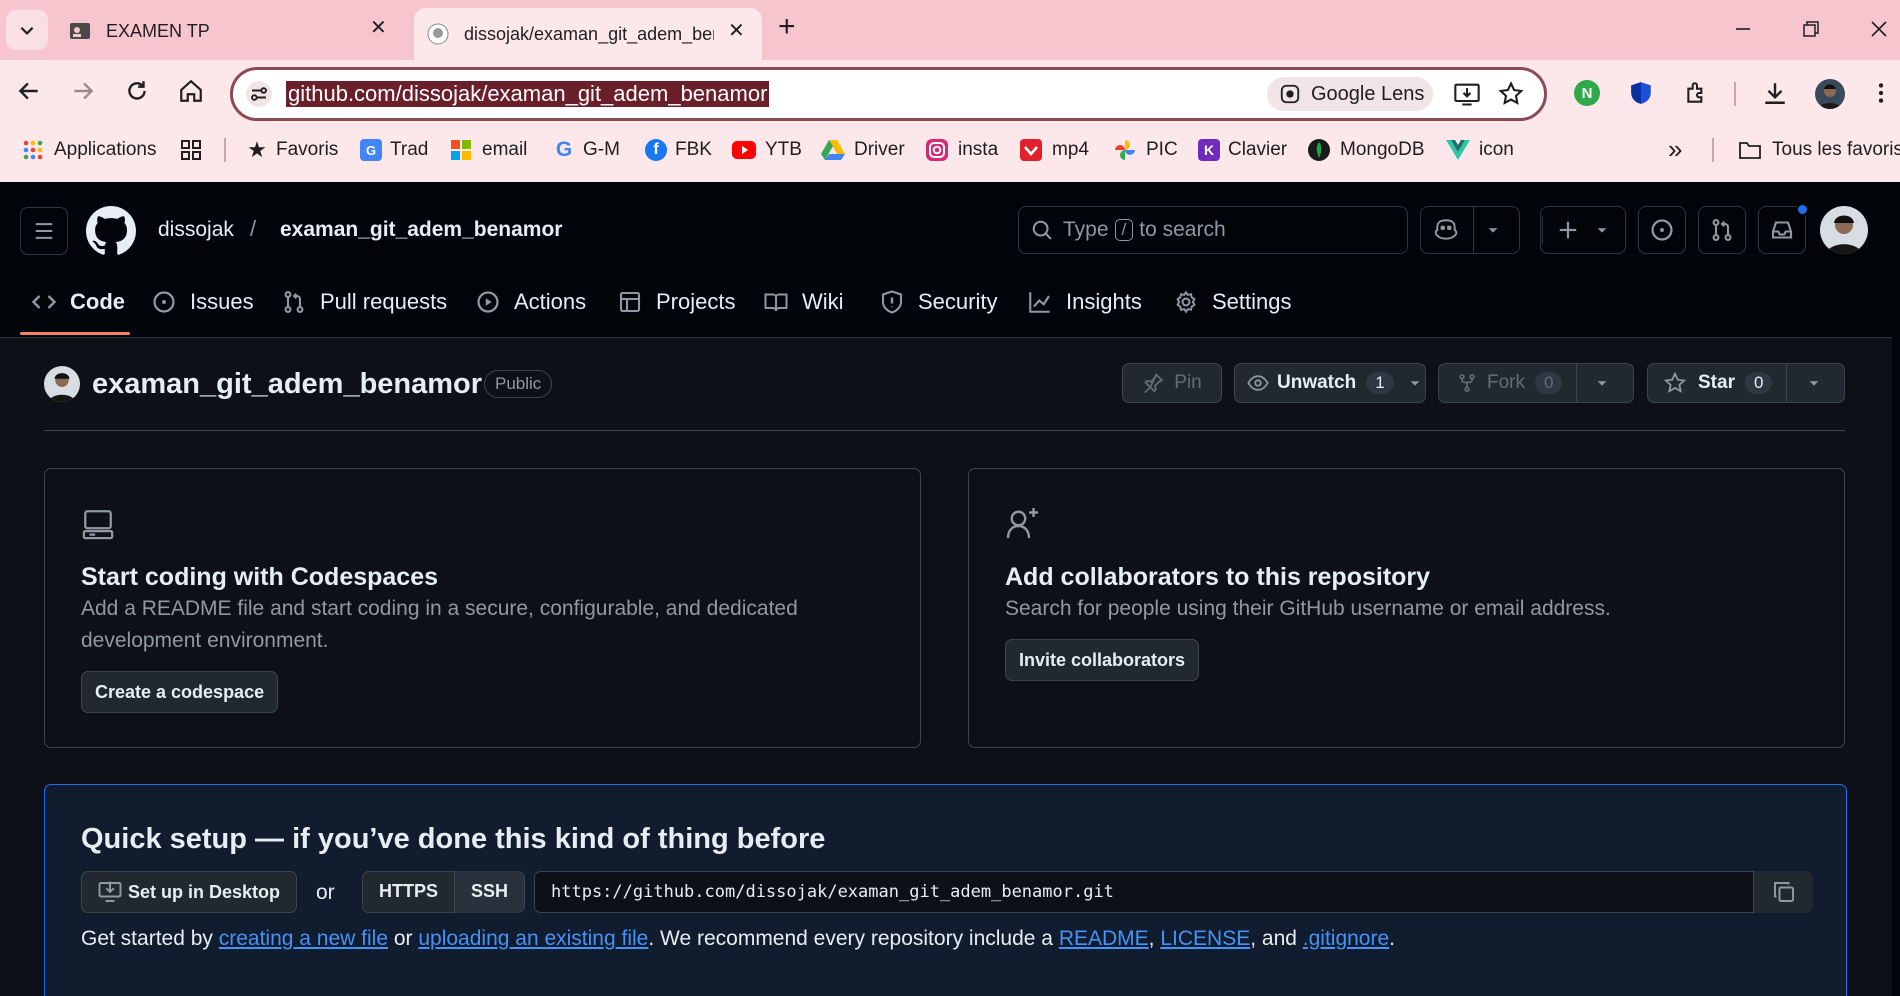 The height and width of the screenshot is (996, 1900). Describe the element at coordinates (196, 230) in the screenshot. I see `repo-owner-link: dissojak` at that location.